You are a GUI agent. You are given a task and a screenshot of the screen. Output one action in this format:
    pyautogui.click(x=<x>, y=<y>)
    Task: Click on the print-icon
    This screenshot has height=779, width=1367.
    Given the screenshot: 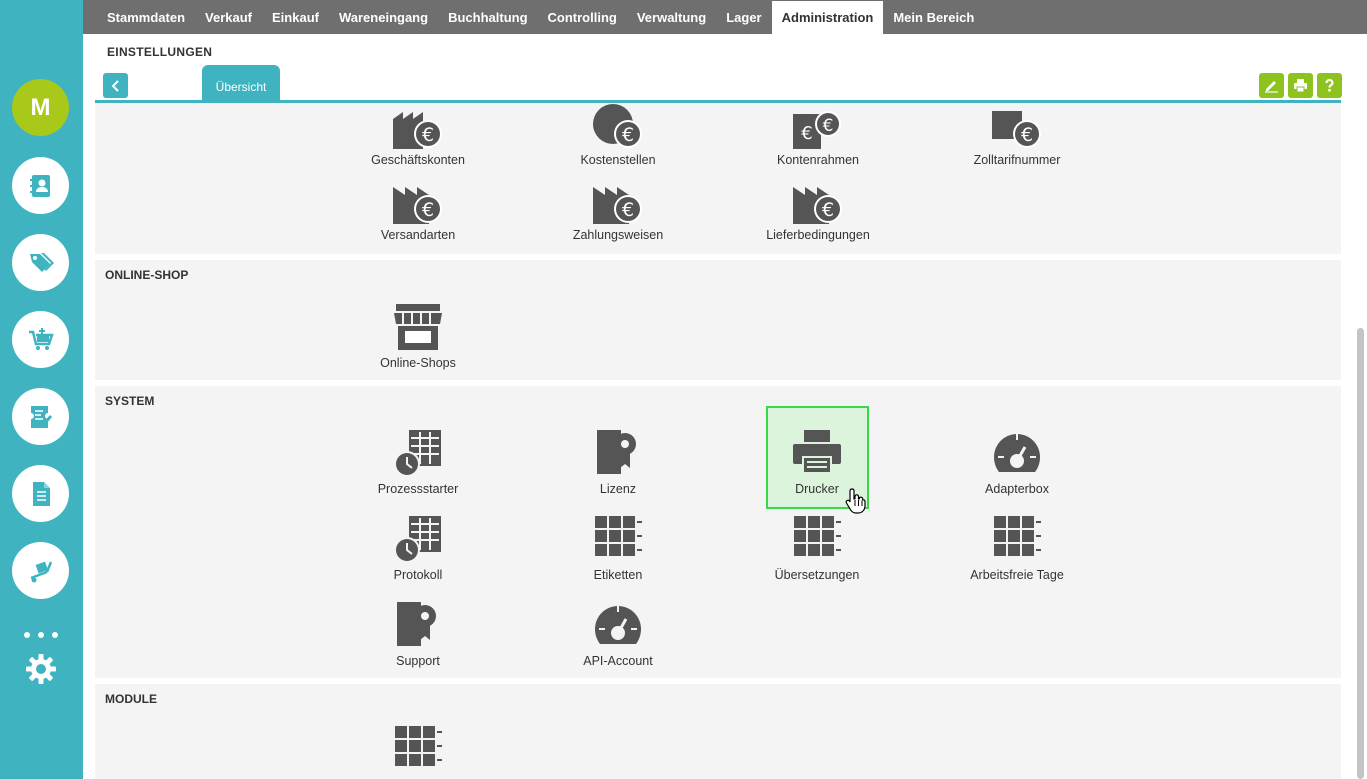 What is the action you would take?
    pyautogui.click(x=1300, y=86)
    